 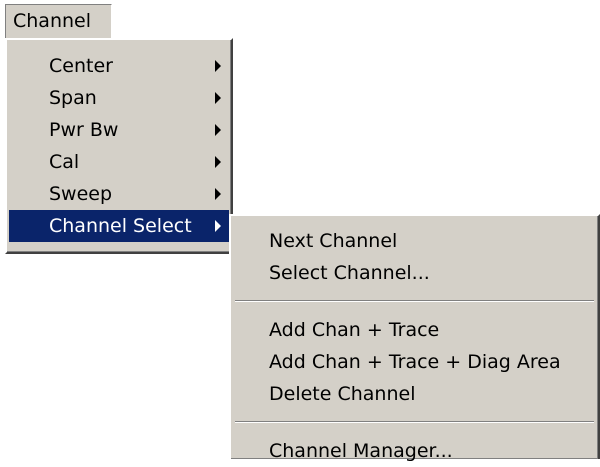 I want to click on menu-item-channel-select: Channel Select, so click(x=119, y=226).